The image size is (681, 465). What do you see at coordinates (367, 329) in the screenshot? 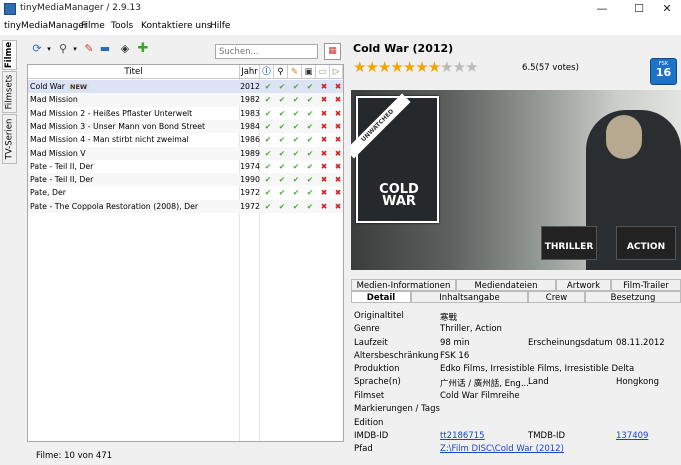
I see `label-genre: Genre` at bounding box center [367, 329].